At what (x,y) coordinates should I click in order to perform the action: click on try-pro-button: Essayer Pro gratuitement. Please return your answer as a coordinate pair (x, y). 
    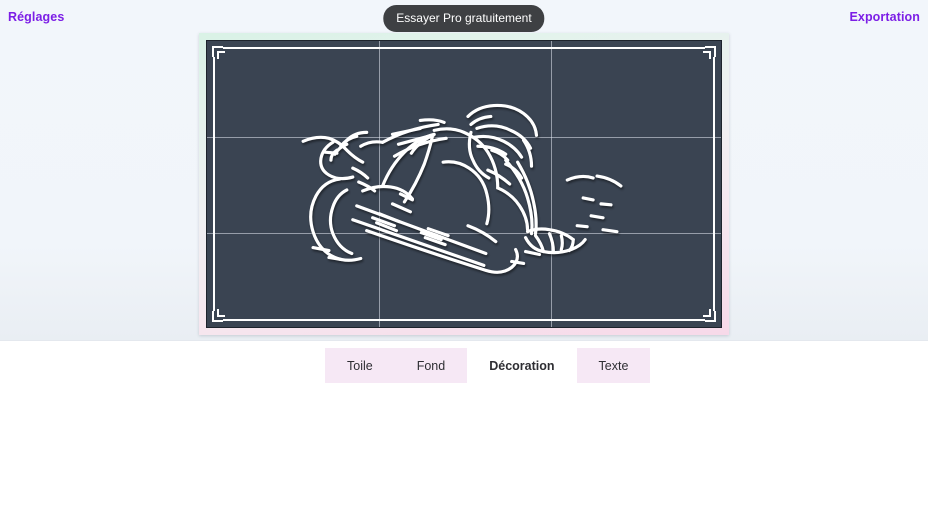
    Looking at the image, I should click on (464, 18).